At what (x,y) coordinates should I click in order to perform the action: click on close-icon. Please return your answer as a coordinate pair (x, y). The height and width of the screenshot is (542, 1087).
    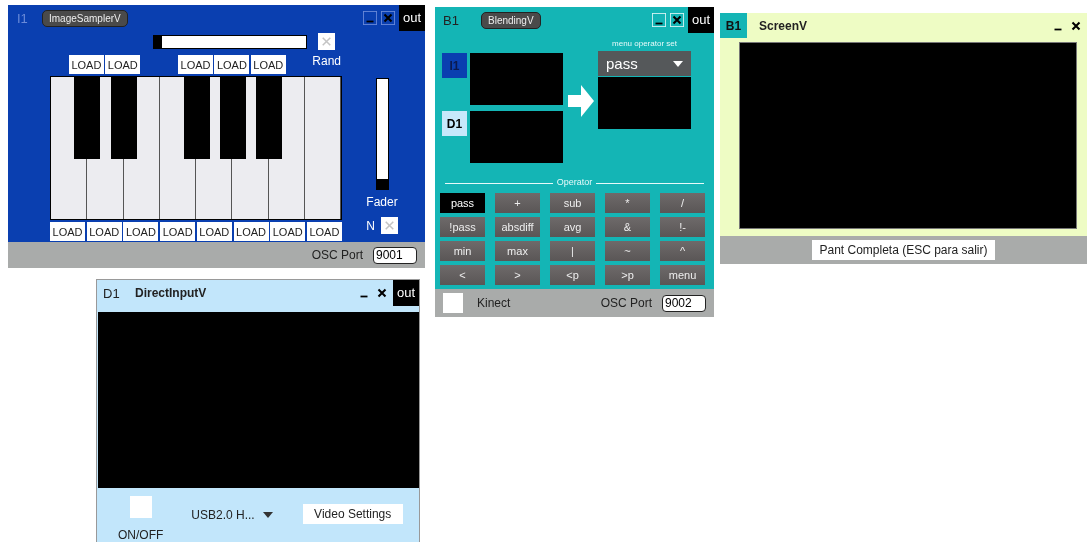
    Looking at the image, I should click on (1076, 26).